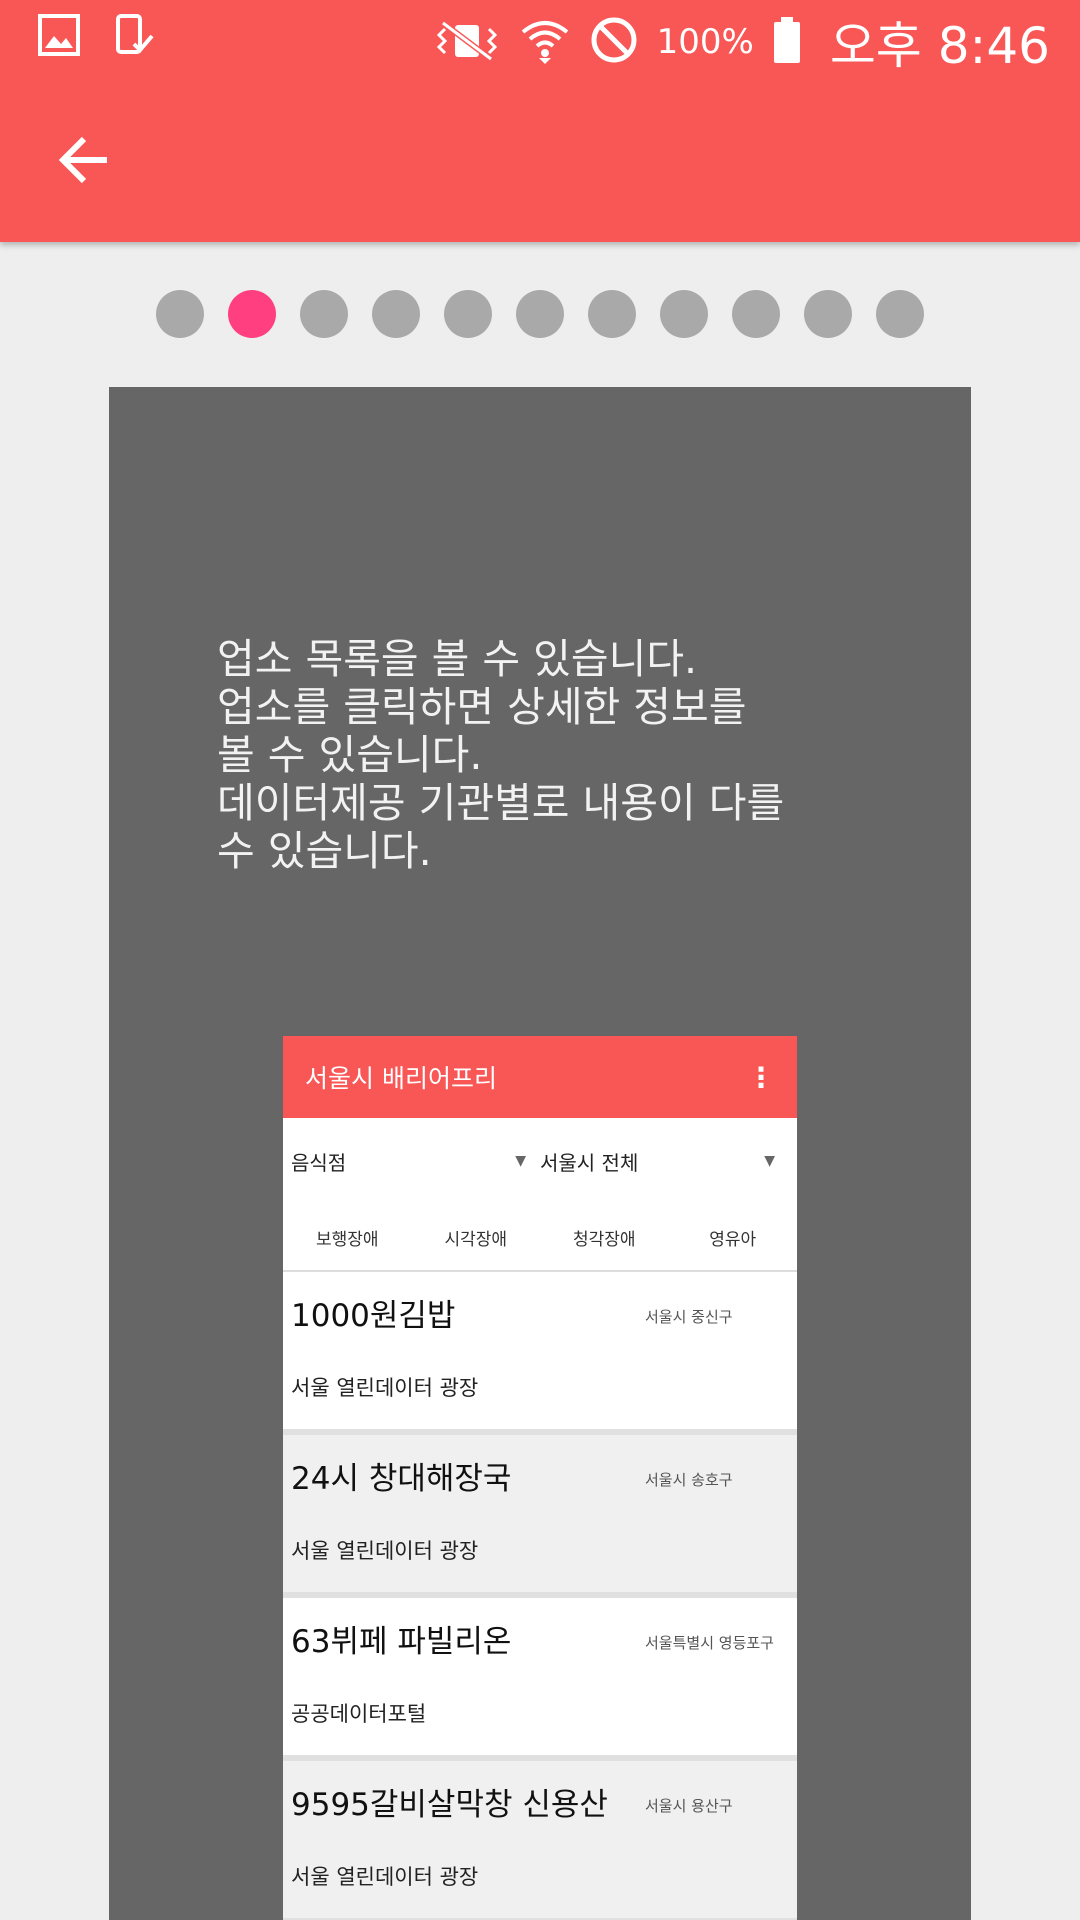 This screenshot has width=1080, height=1920. What do you see at coordinates (401, 1078) in the screenshot?
I see `preview-title: 서울시 배리어프리` at bounding box center [401, 1078].